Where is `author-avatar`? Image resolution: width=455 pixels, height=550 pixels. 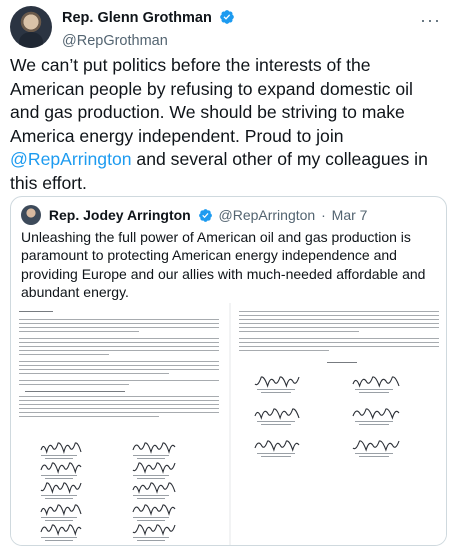
author-avatar is located at coordinates (31, 27).